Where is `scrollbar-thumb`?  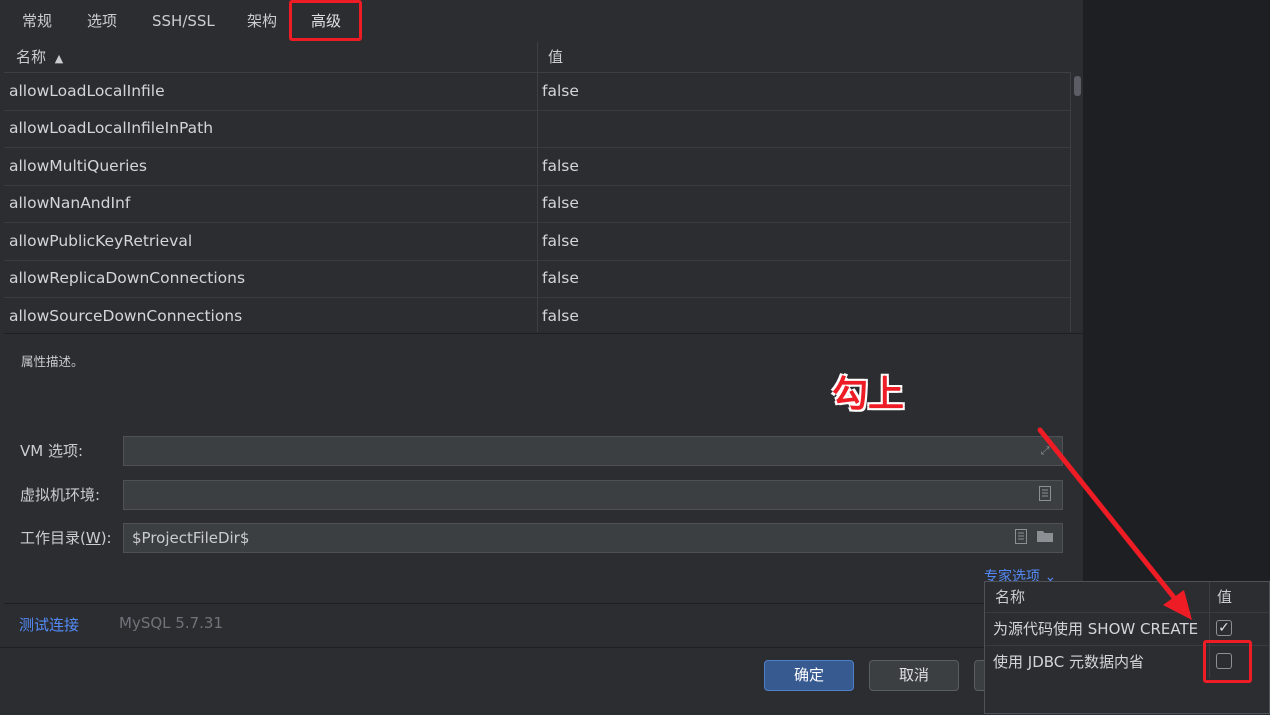 scrollbar-thumb is located at coordinates (1077, 86).